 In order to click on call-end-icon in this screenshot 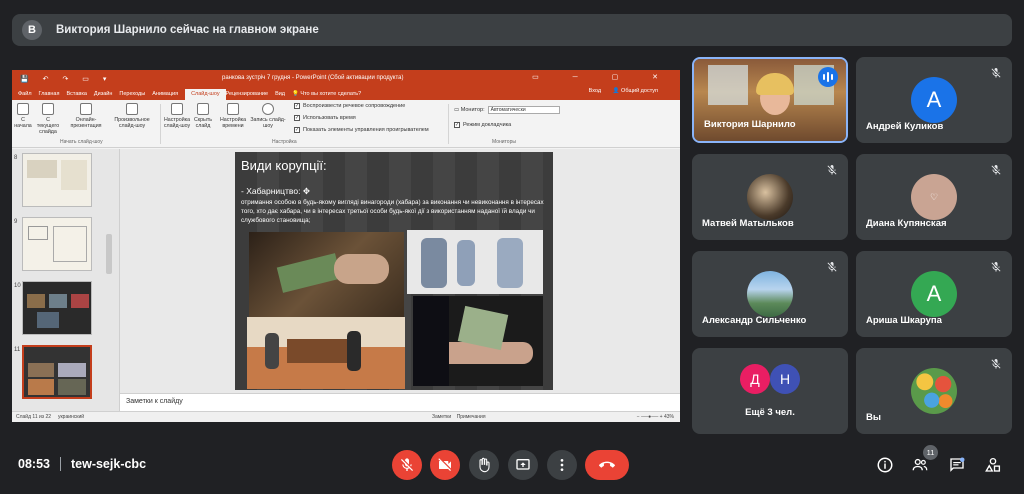, I will do `click(607, 464)`.